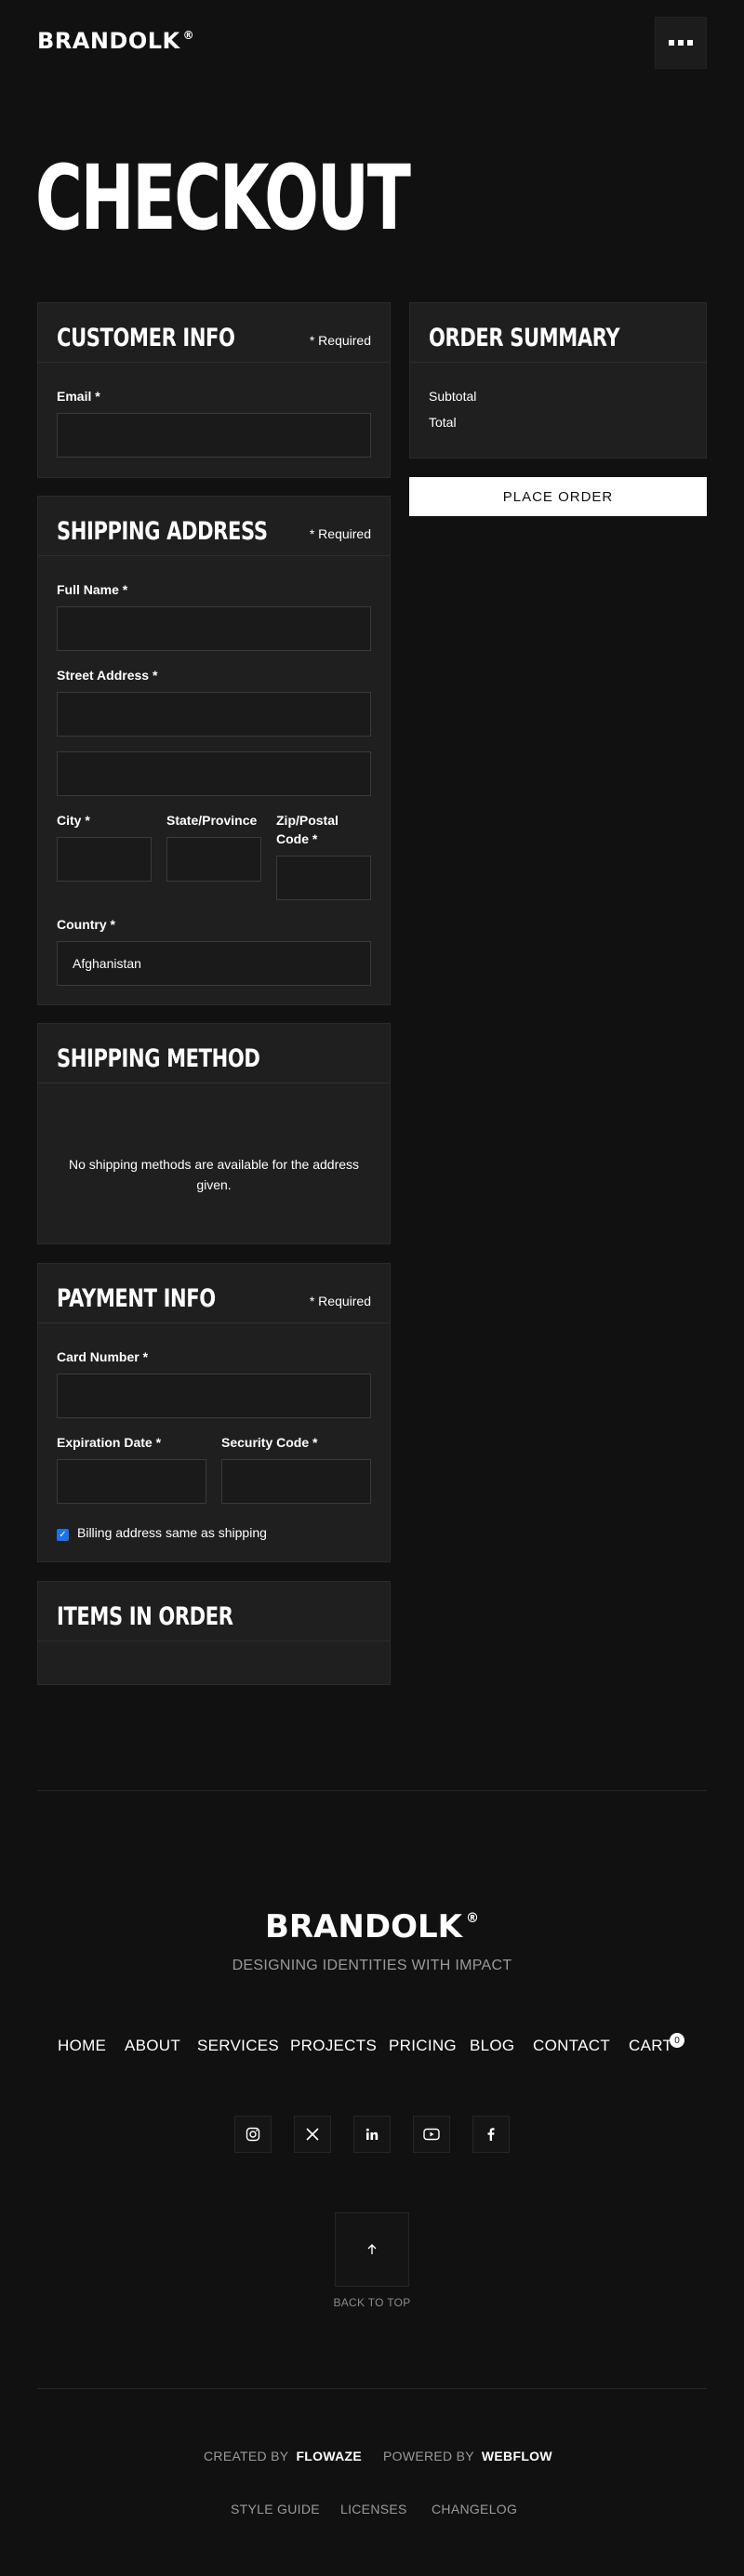 The image size is (744, 2576). Describe the element at coordinates (73, 820) in the screenshot. I see `city-label: City *` at that location.